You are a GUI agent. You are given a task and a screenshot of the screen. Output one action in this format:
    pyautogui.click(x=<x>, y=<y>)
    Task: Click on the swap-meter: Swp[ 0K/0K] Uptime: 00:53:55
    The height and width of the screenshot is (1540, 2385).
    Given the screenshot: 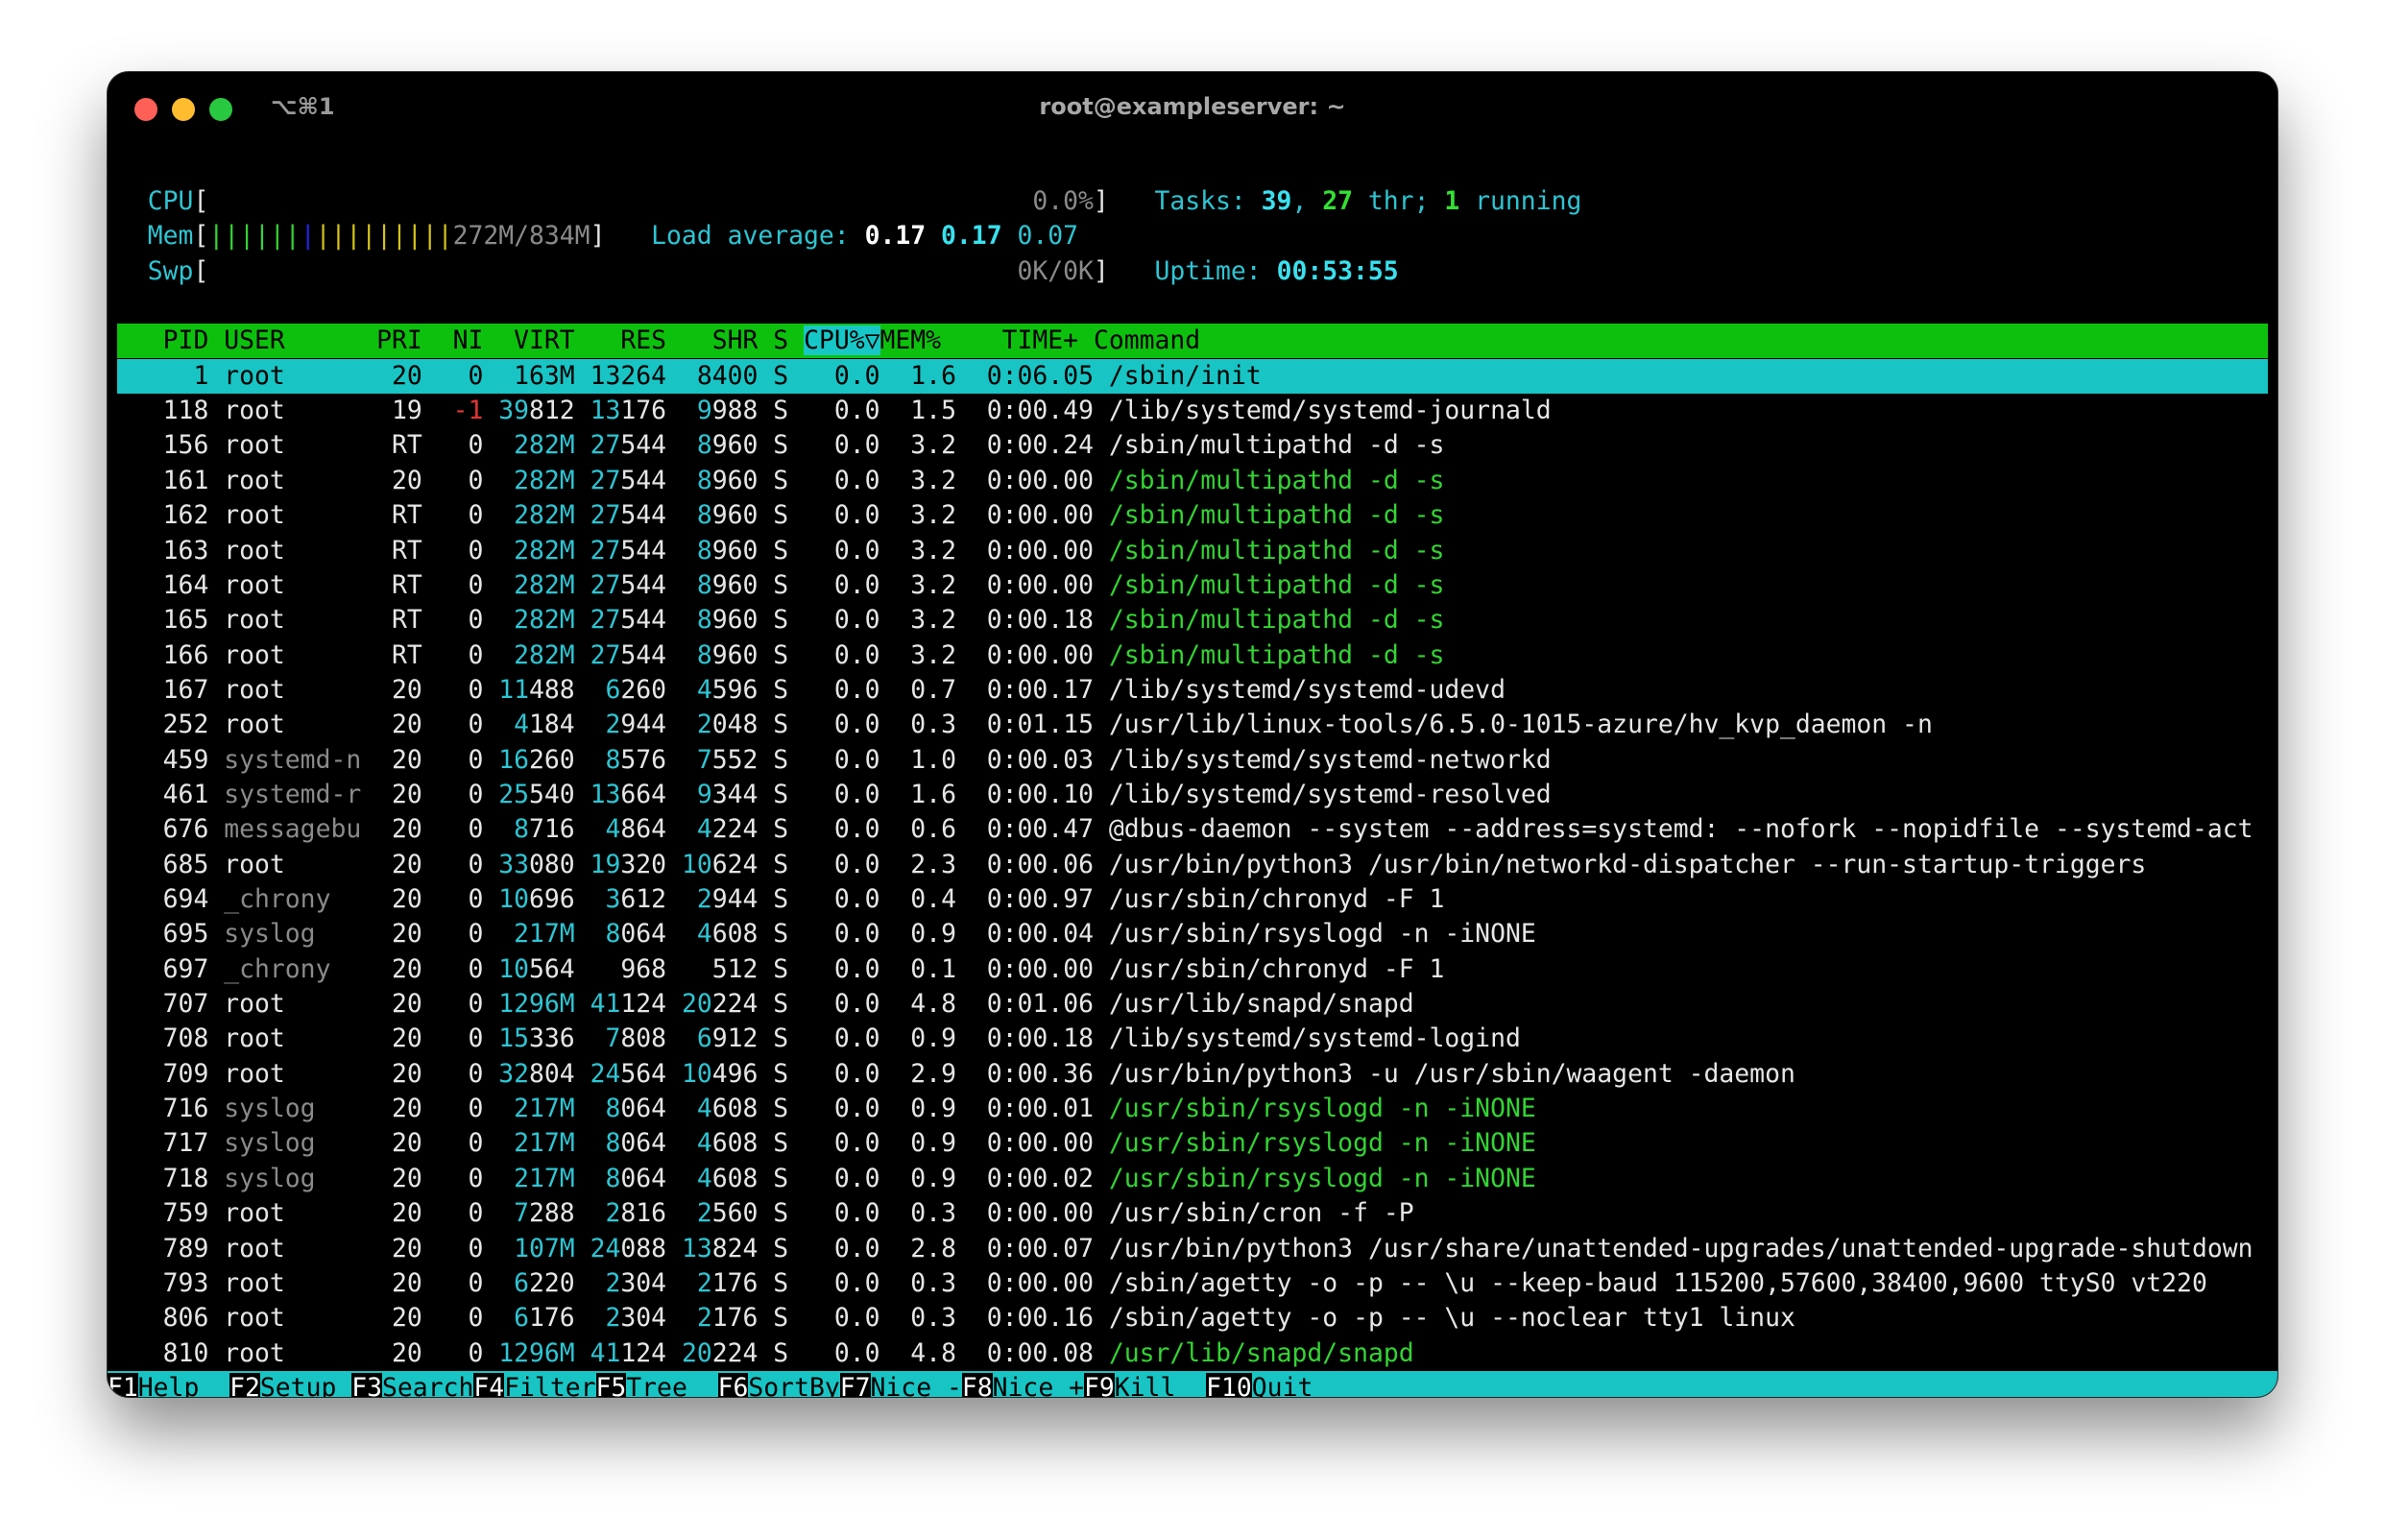 What is the action you would take?
    pyautogui.click(x=1192, y=271)
    